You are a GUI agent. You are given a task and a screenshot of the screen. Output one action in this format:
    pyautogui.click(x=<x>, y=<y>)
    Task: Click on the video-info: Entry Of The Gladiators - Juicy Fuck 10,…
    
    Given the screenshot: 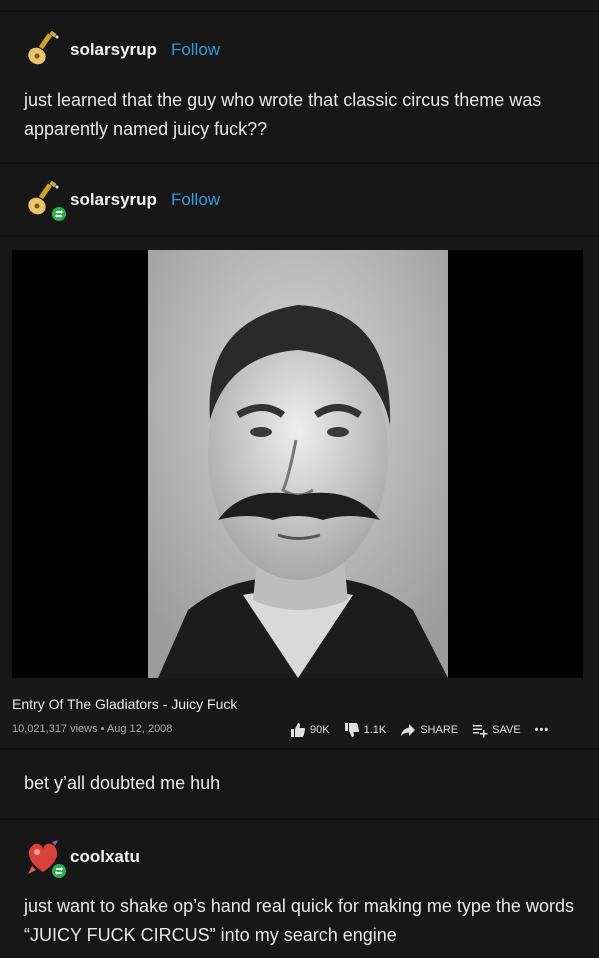 What is the action you would take?
    pyautogui.click(x=299, y=714)
    